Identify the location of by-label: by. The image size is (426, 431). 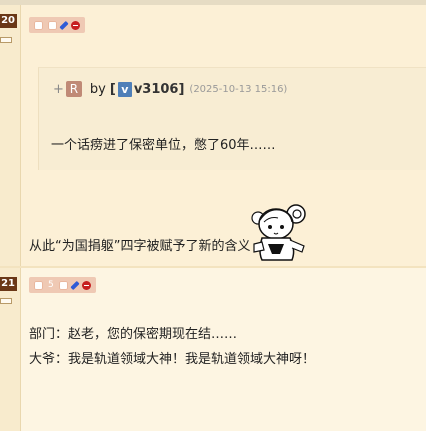
(97, 89).